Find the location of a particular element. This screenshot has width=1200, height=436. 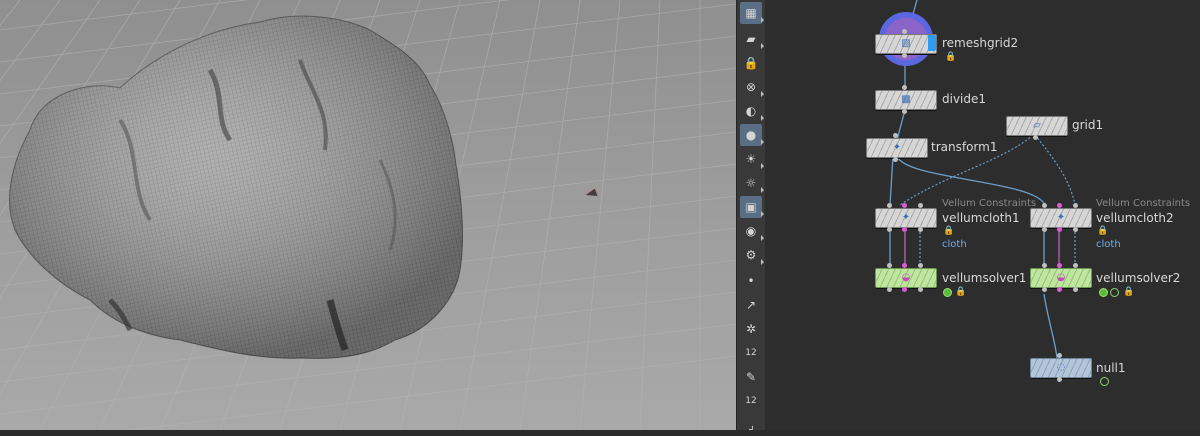

corner-icon: ⌟ is located at coordinates (751, 425).